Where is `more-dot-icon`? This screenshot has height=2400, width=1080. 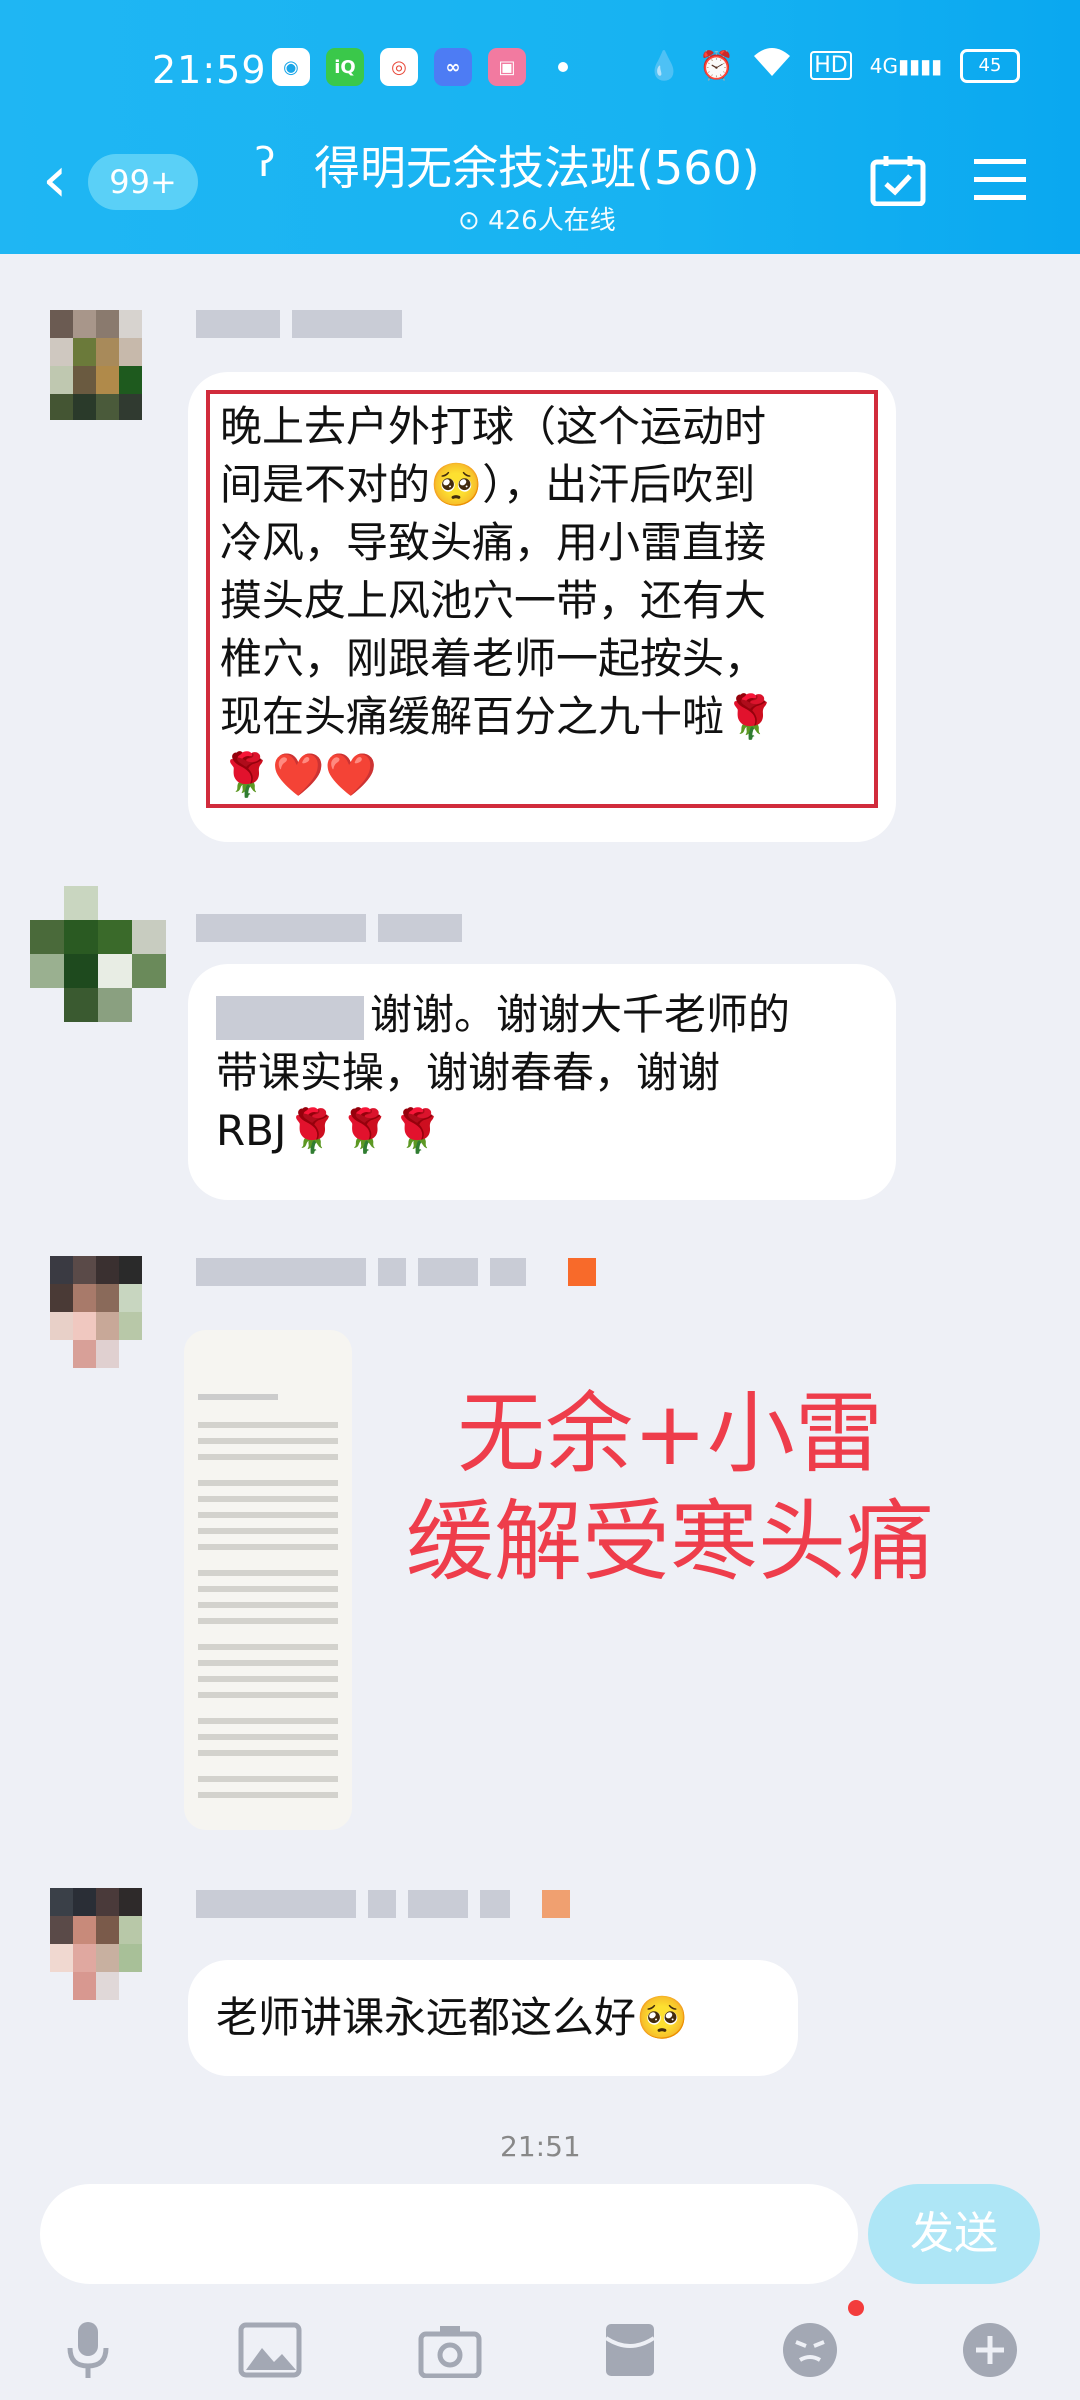
more-dot-icon is located at coordinates (563, 67).